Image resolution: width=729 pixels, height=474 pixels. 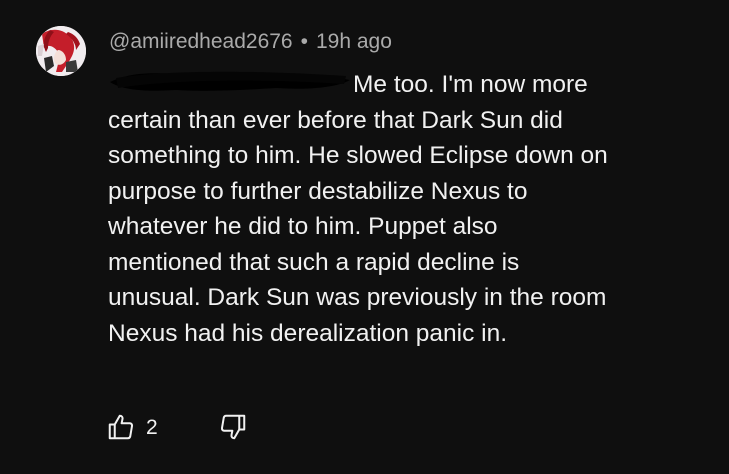 What do you see at coordinates (470, 84) in the screenshot?
I see `comment-line: Me too. I'm now more` at bounding box center [470, 84].